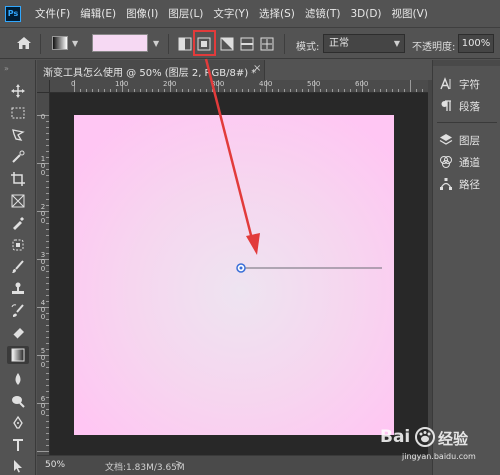  I want to click on ruler-label: 500, so click(314, 84).